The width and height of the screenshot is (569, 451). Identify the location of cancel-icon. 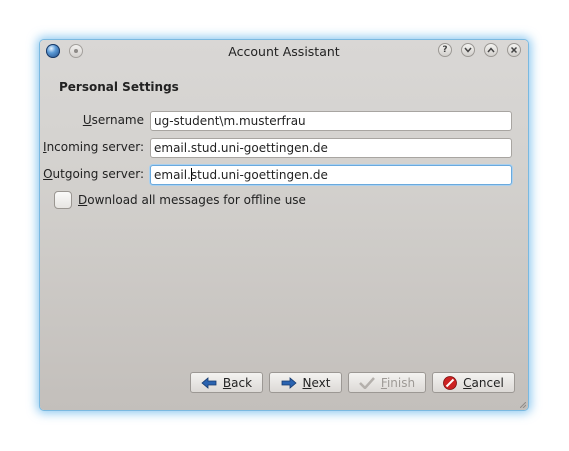
(450, 382).